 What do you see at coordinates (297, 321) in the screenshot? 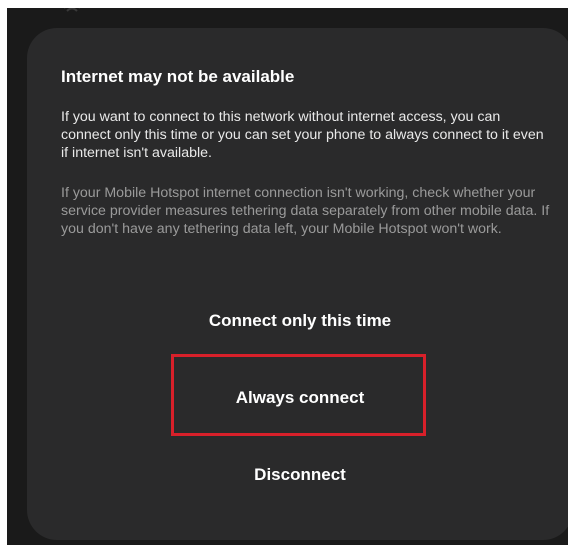
I see `connect-only-this-time-button: Connect only this time` at bounding box center [297, 321].